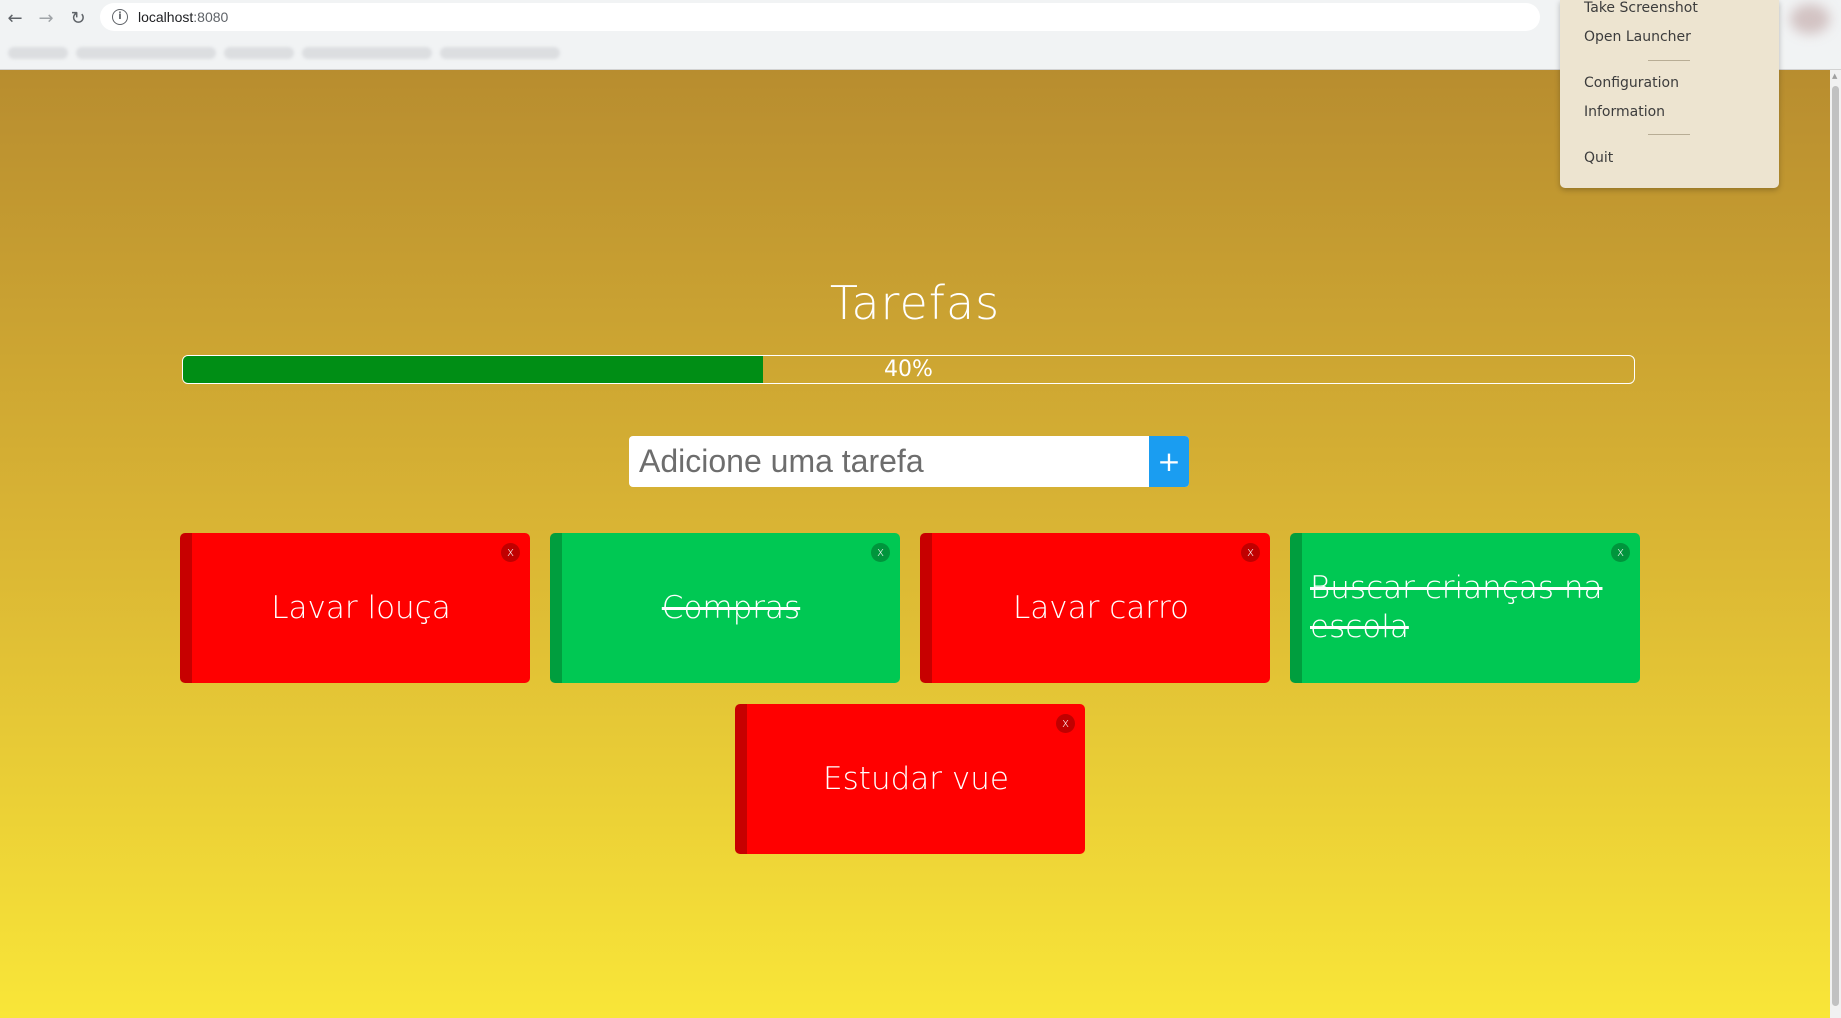  I want to click on task-card: Compras x, so click(725, 608).